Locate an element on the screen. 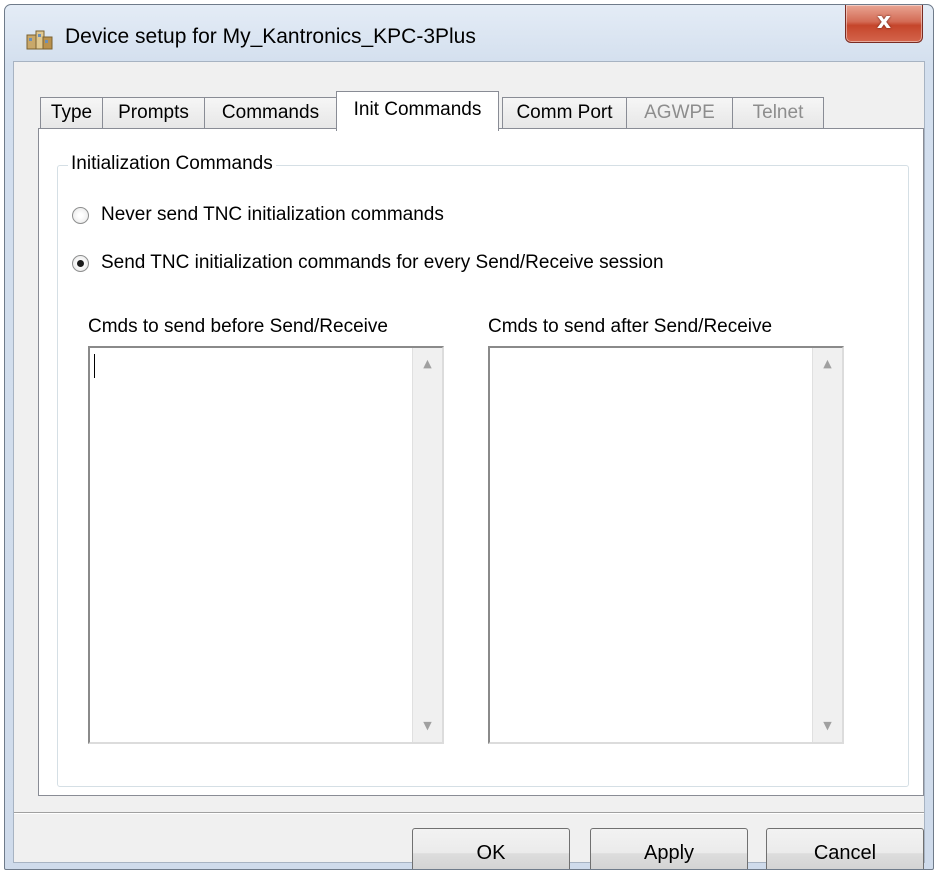  ok-button: OK is located at coordinates (491, 848).